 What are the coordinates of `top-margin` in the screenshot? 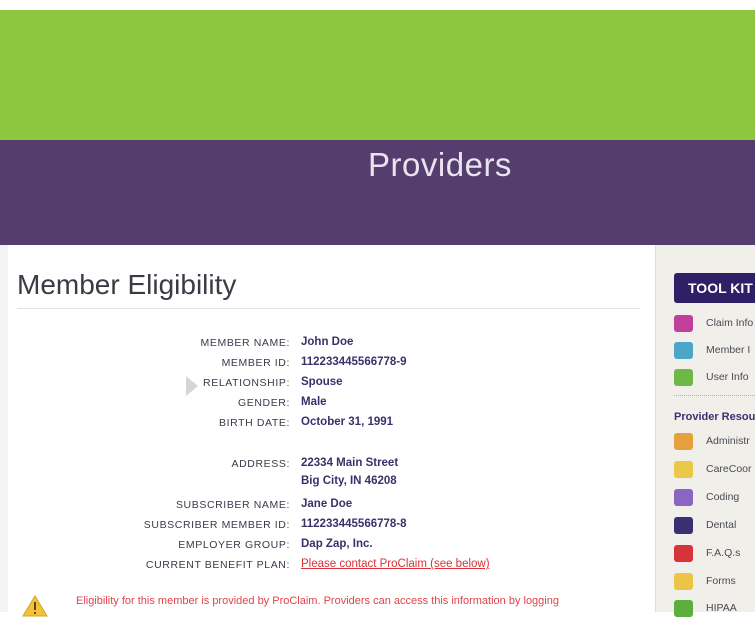 It's located at (377, 5).